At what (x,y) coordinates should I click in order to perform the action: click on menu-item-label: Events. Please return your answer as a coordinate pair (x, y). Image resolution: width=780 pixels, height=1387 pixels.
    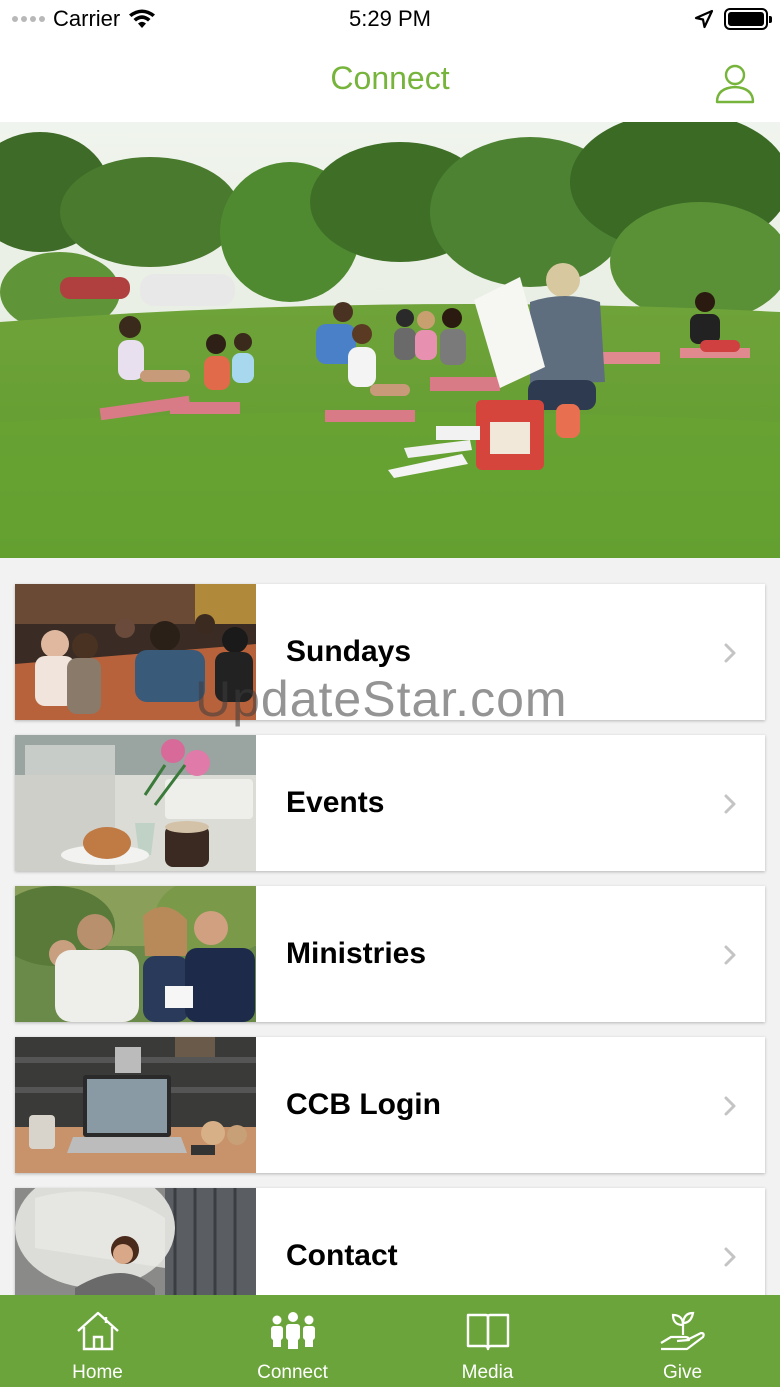
    Looking at the image, I should click on (335, 802).